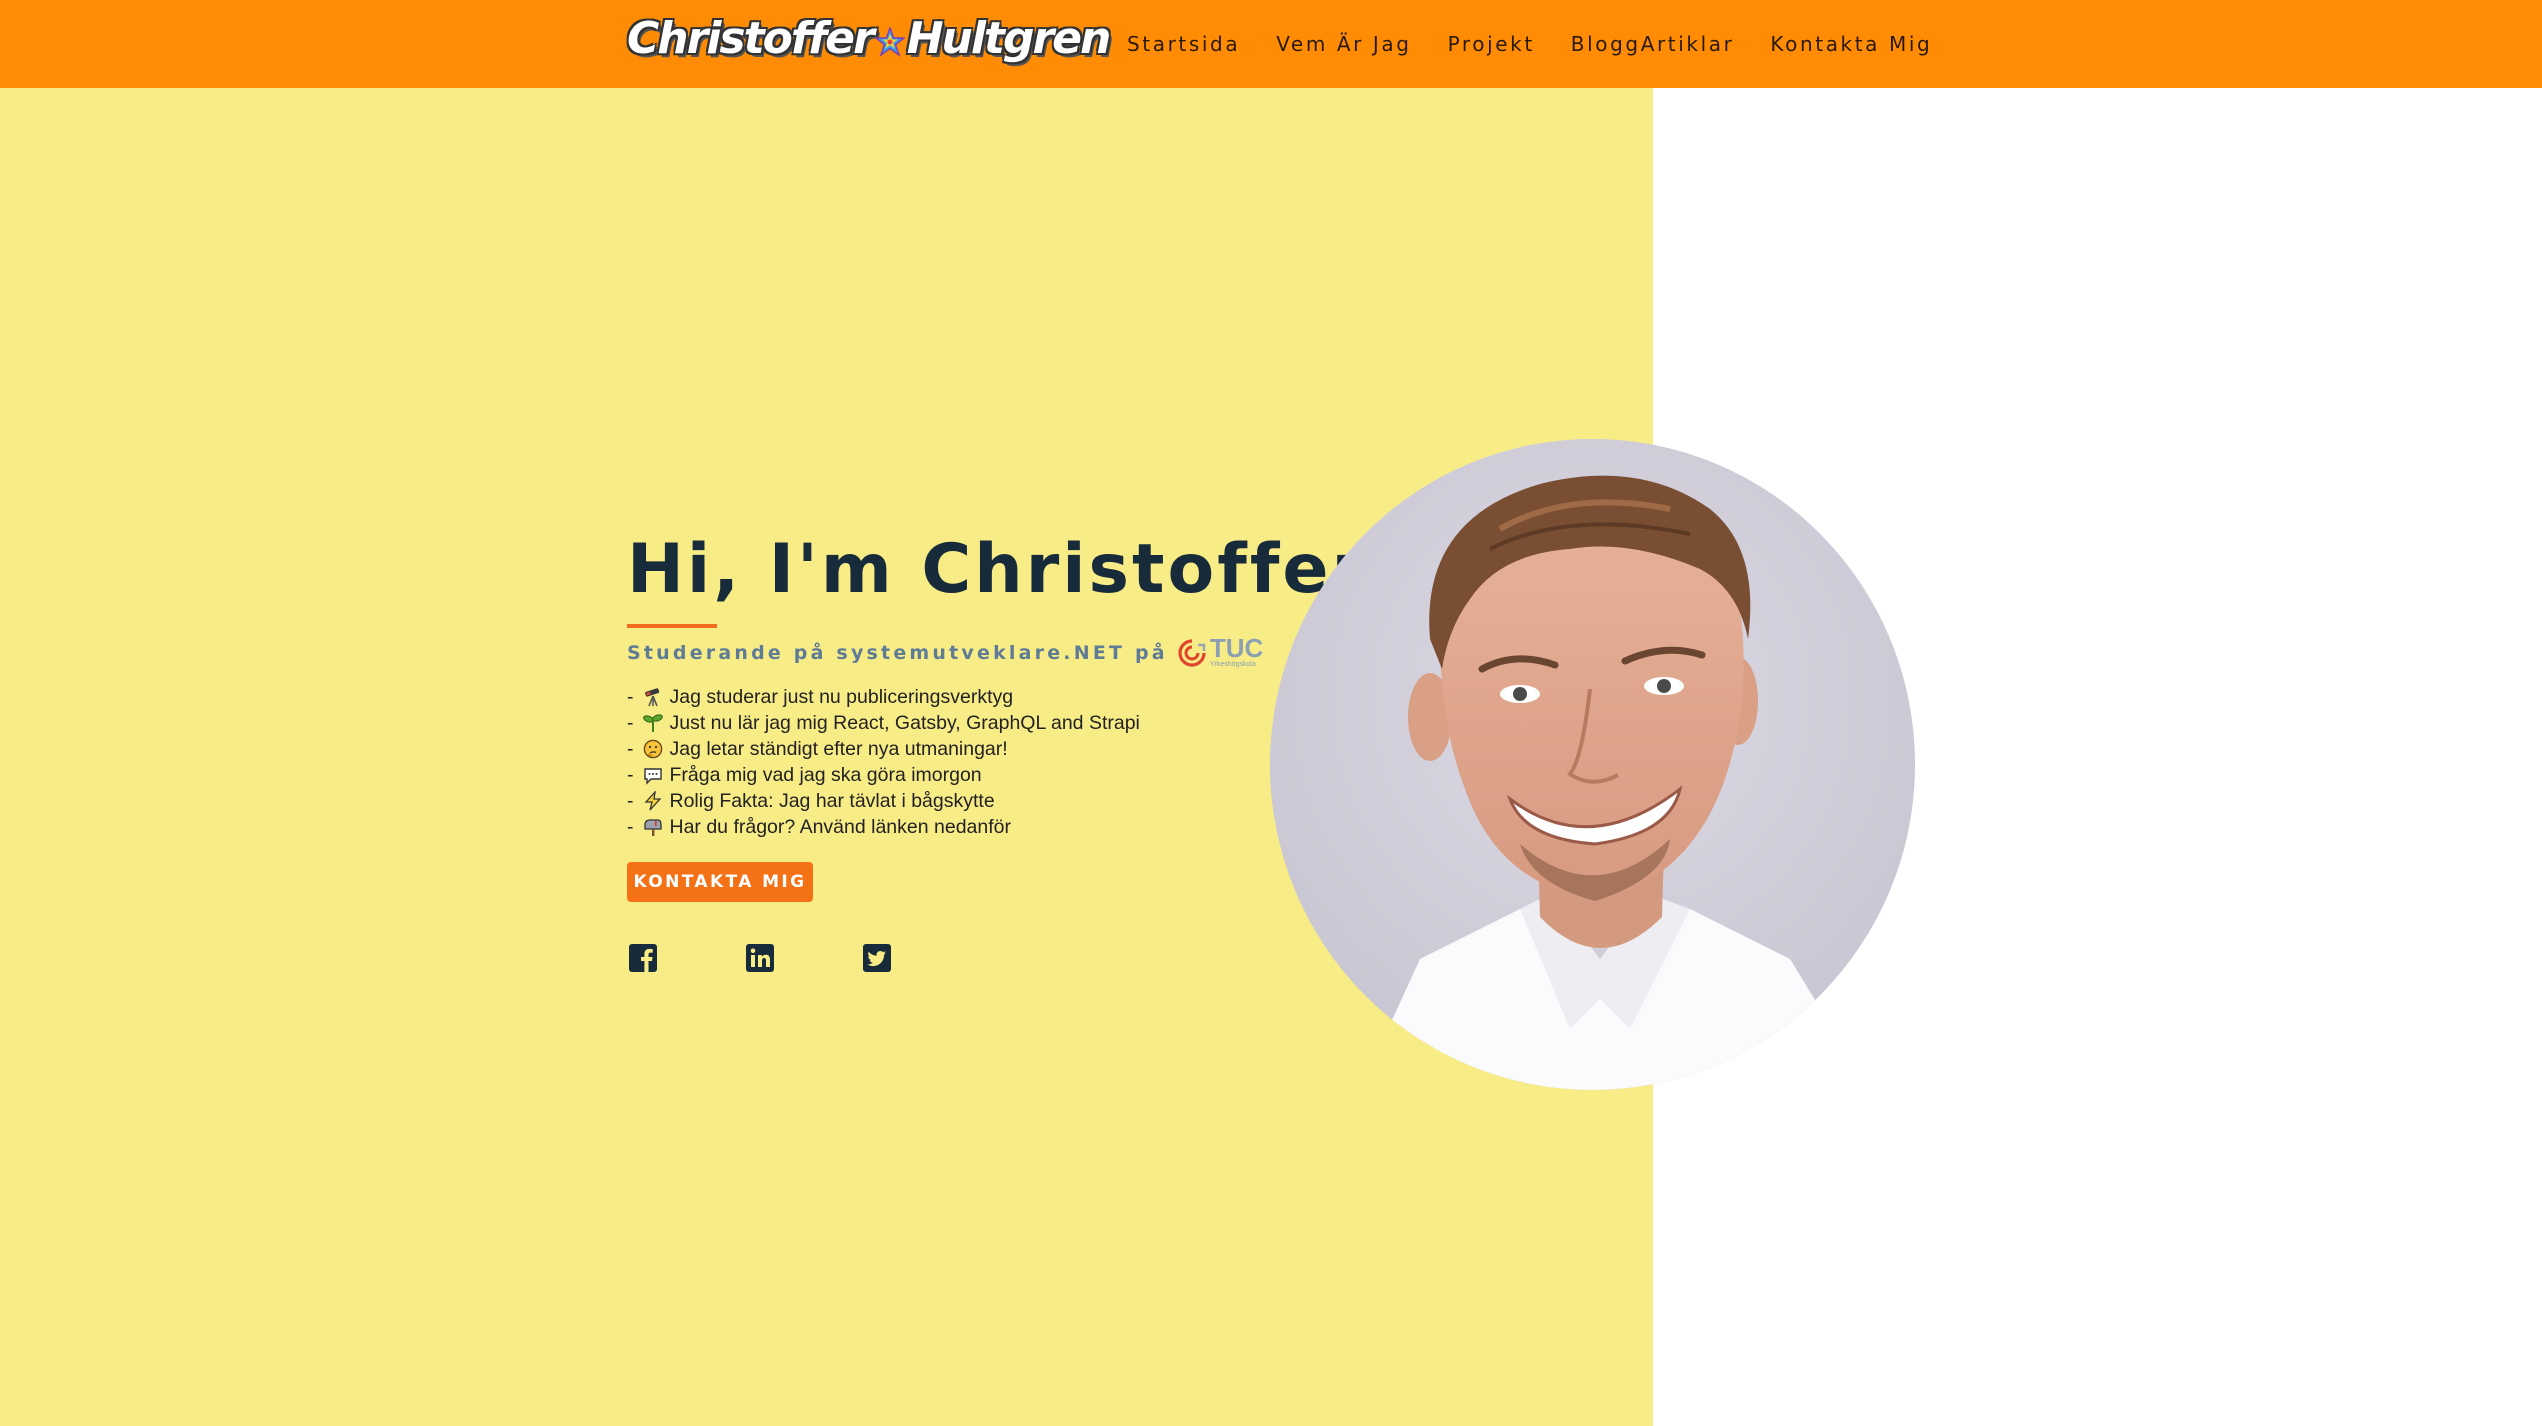 The width and height of the screenshot is (2542, 1426). What do you see at coordinates (1491, 44) in the screenshot?
I see `nav-projekt: Projekt` at bounding box center [1491, 44].